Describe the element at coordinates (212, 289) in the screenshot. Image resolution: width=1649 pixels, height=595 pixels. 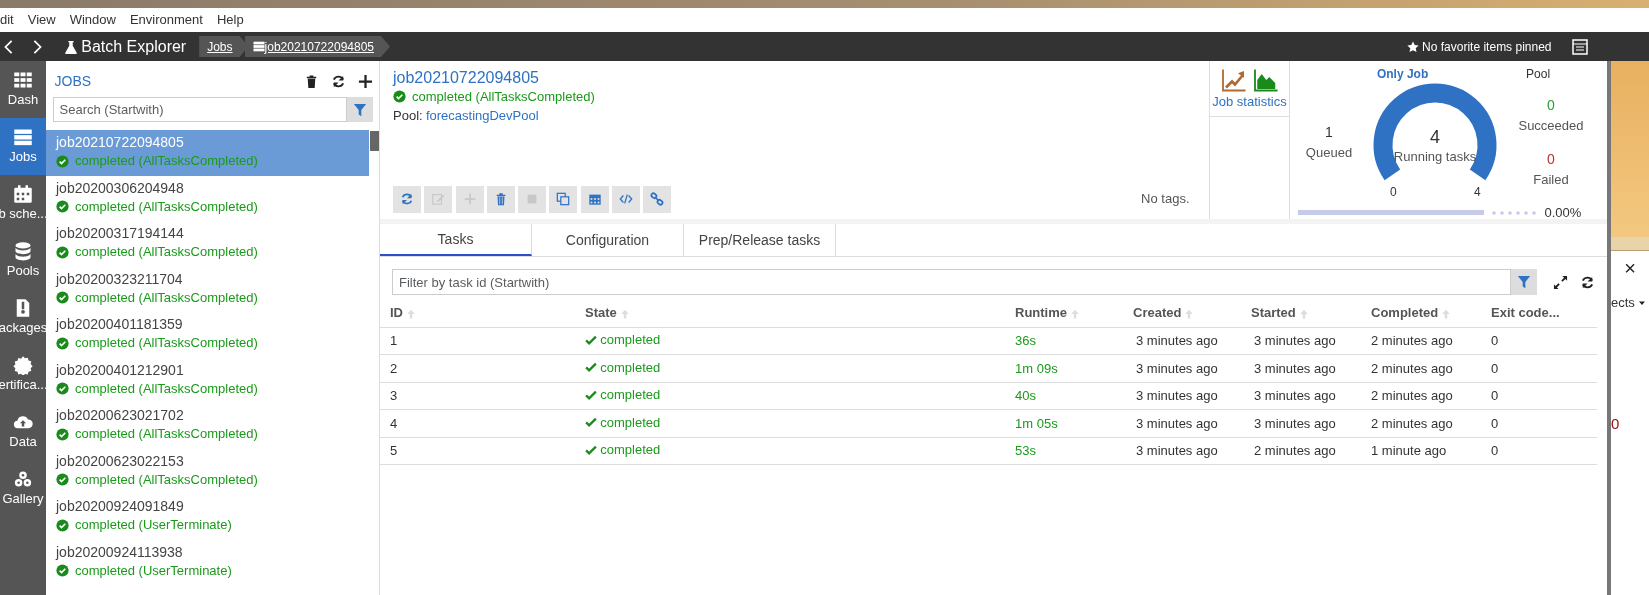
I see `job-list-item: job20200323211704 completed (AllTasksCompleted)` at that location.